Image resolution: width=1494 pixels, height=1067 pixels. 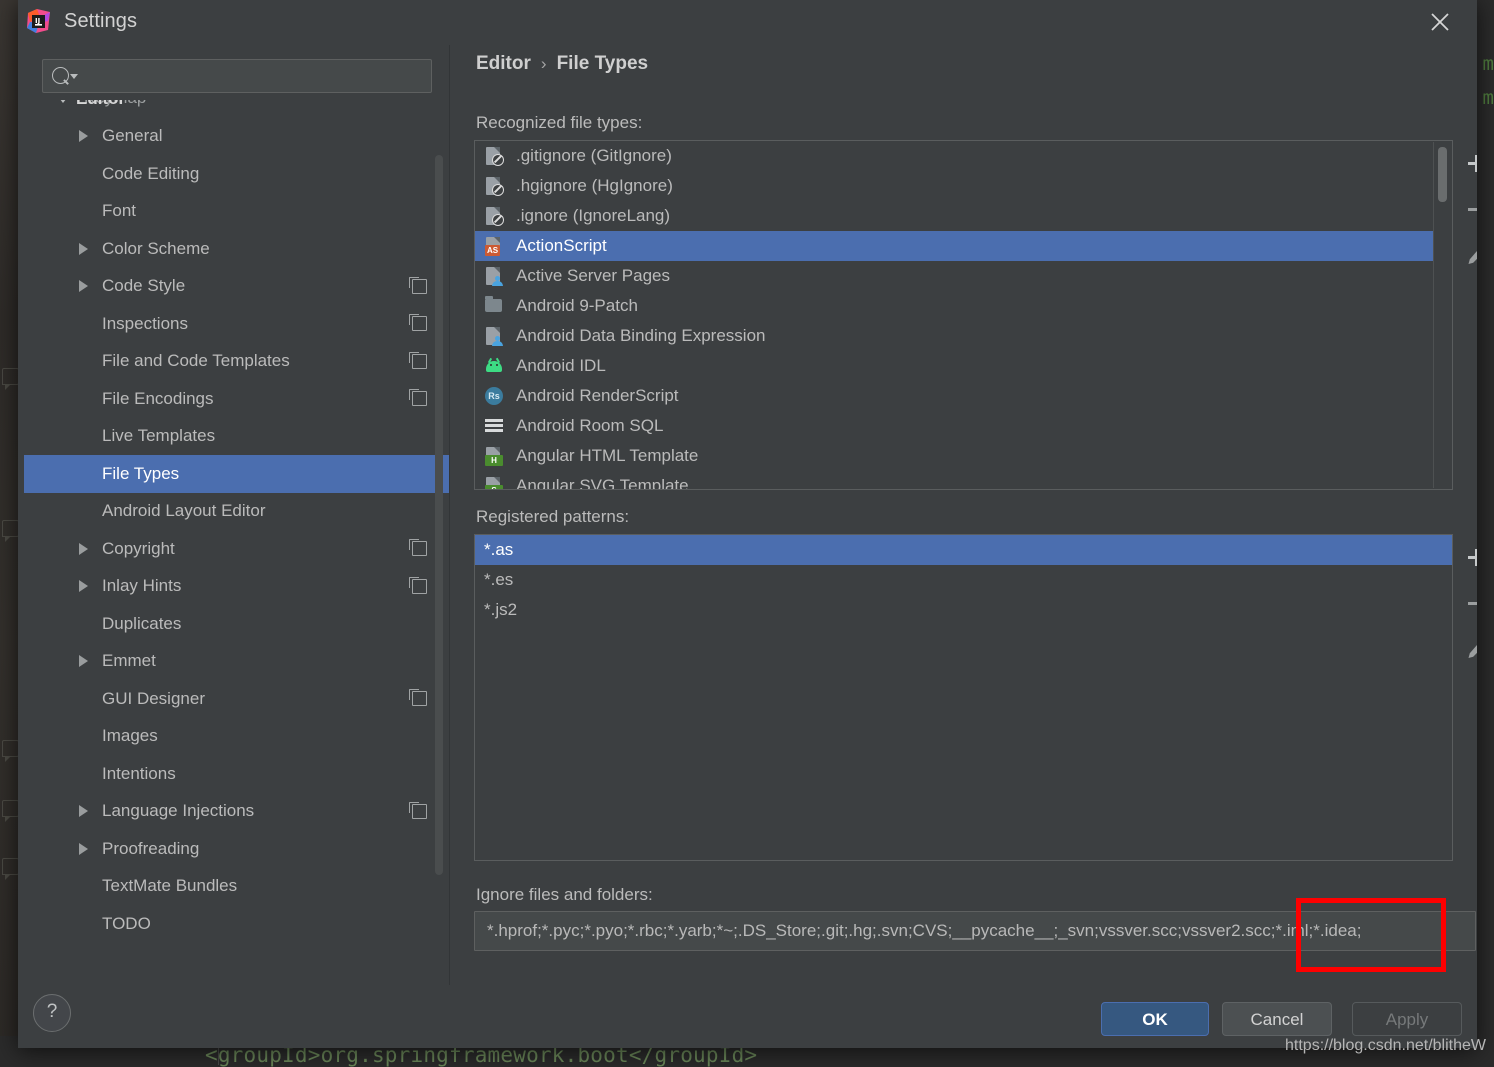 I want to click on dialog-footer: ? OK Cancel Apply, so click(x=747, y=1016).